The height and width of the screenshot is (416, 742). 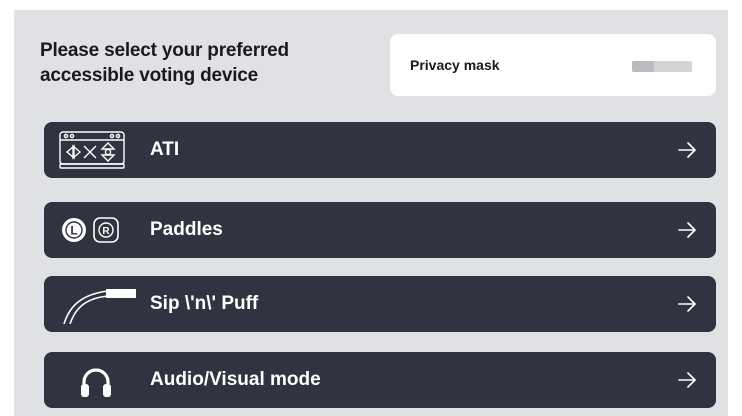 What do you see at coordinates (165, 149) in the screenshot?
I see `option-ati-label: ATI` at bounding box center [165, 149].